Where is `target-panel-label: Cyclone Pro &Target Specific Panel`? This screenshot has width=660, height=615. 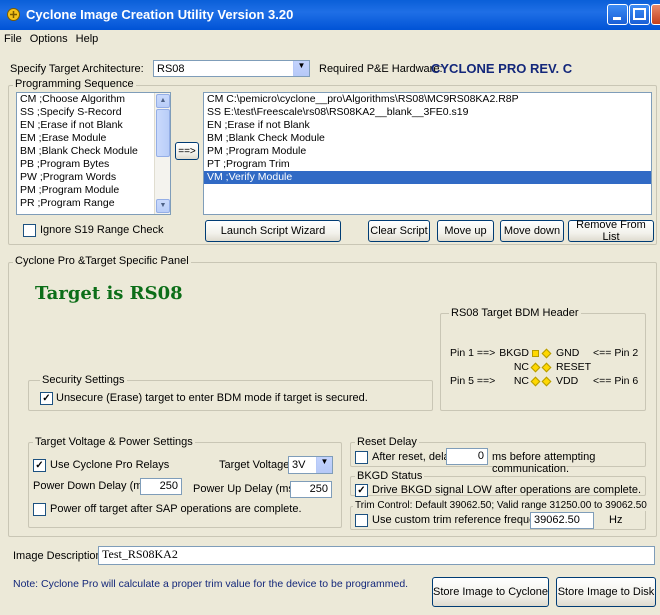 target-panel-label: Cyclone Pro &Target Specific Panel is located at coordinates (102, 261).